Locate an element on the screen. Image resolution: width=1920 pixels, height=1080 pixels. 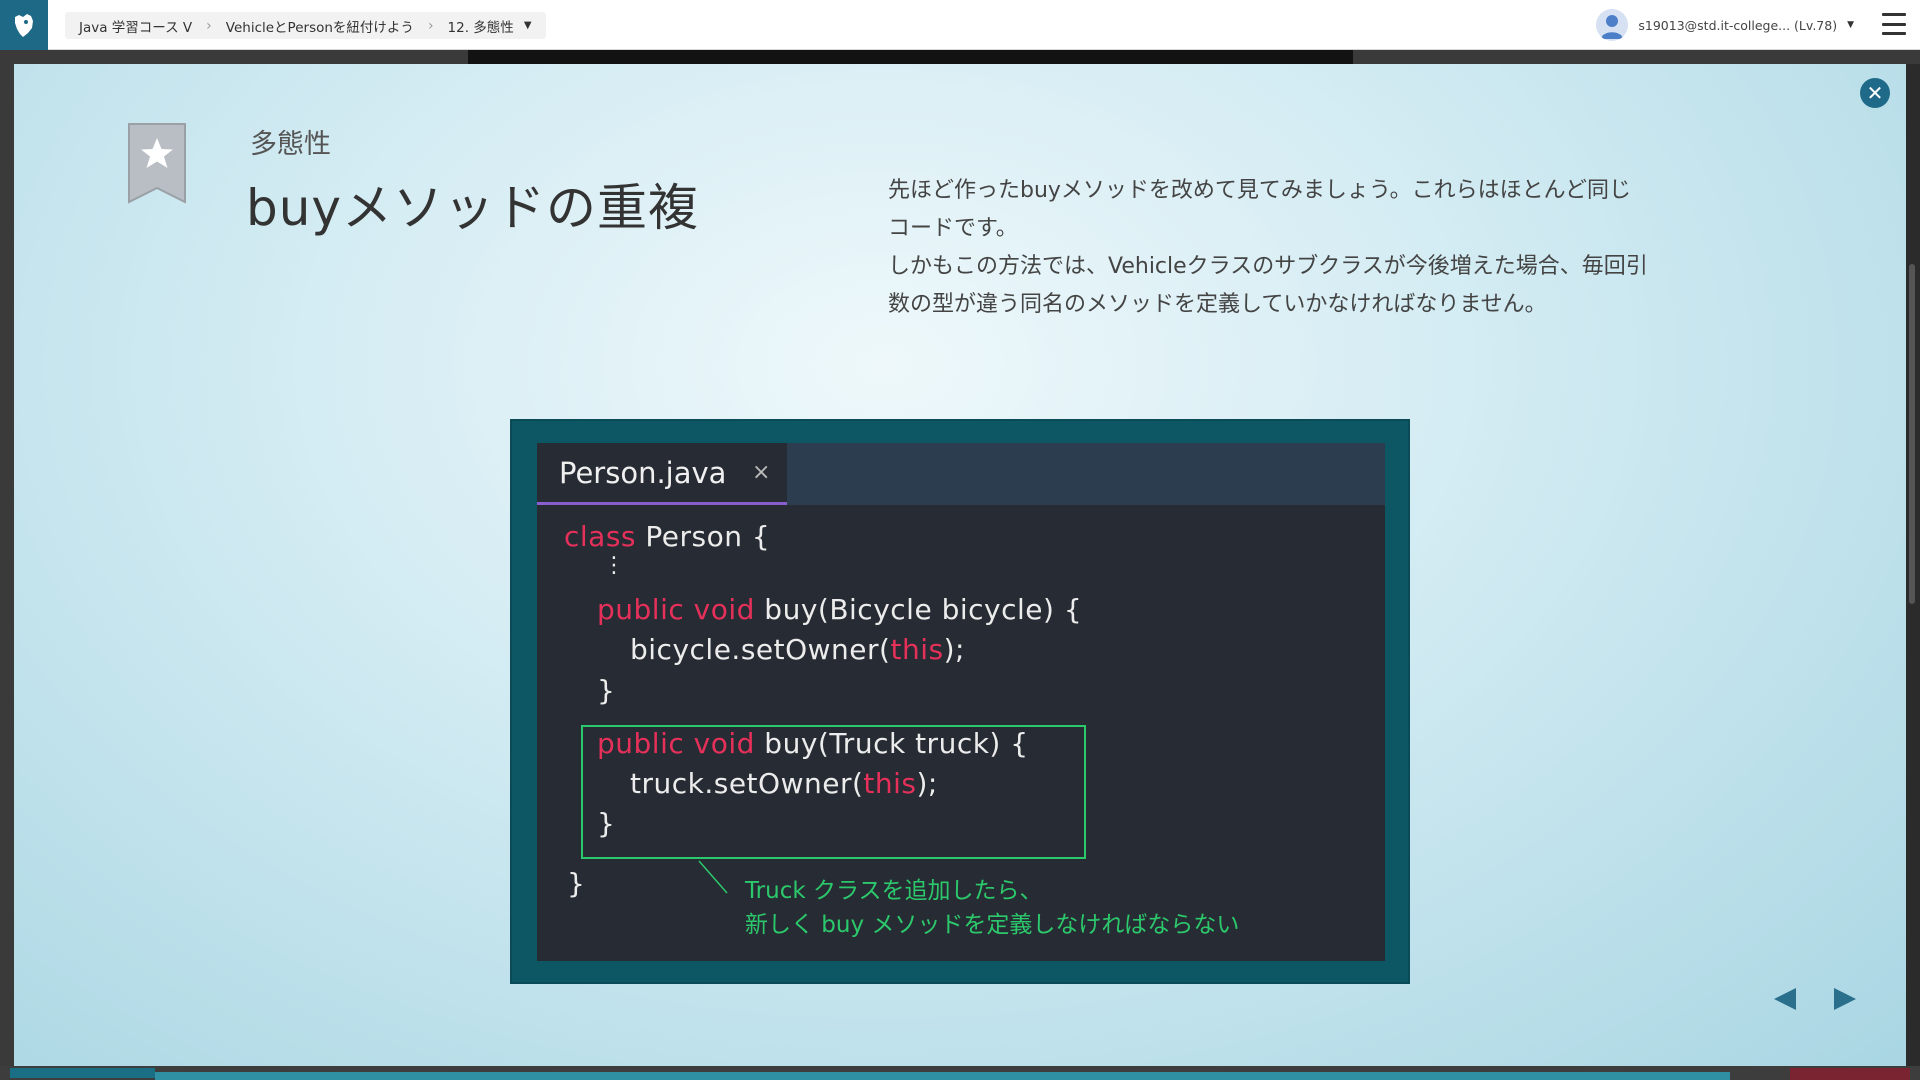
hamburger-menu-icon is located at coordinates (1894, 24).